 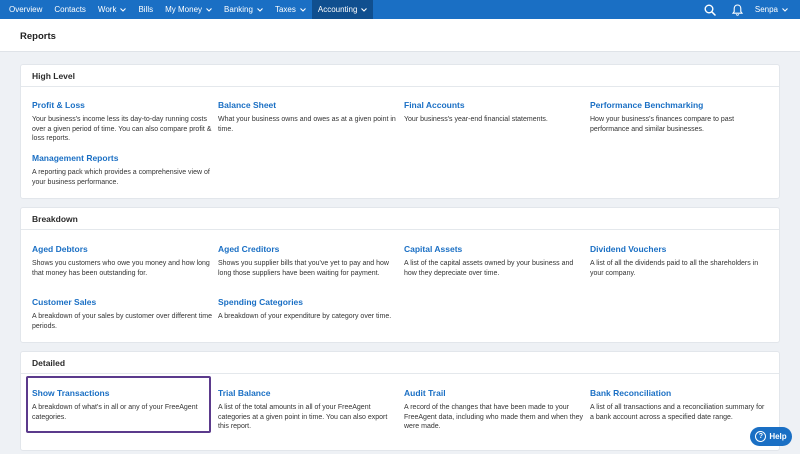 I want to click on nav-right: Senpa, so click(x=750, y=9).